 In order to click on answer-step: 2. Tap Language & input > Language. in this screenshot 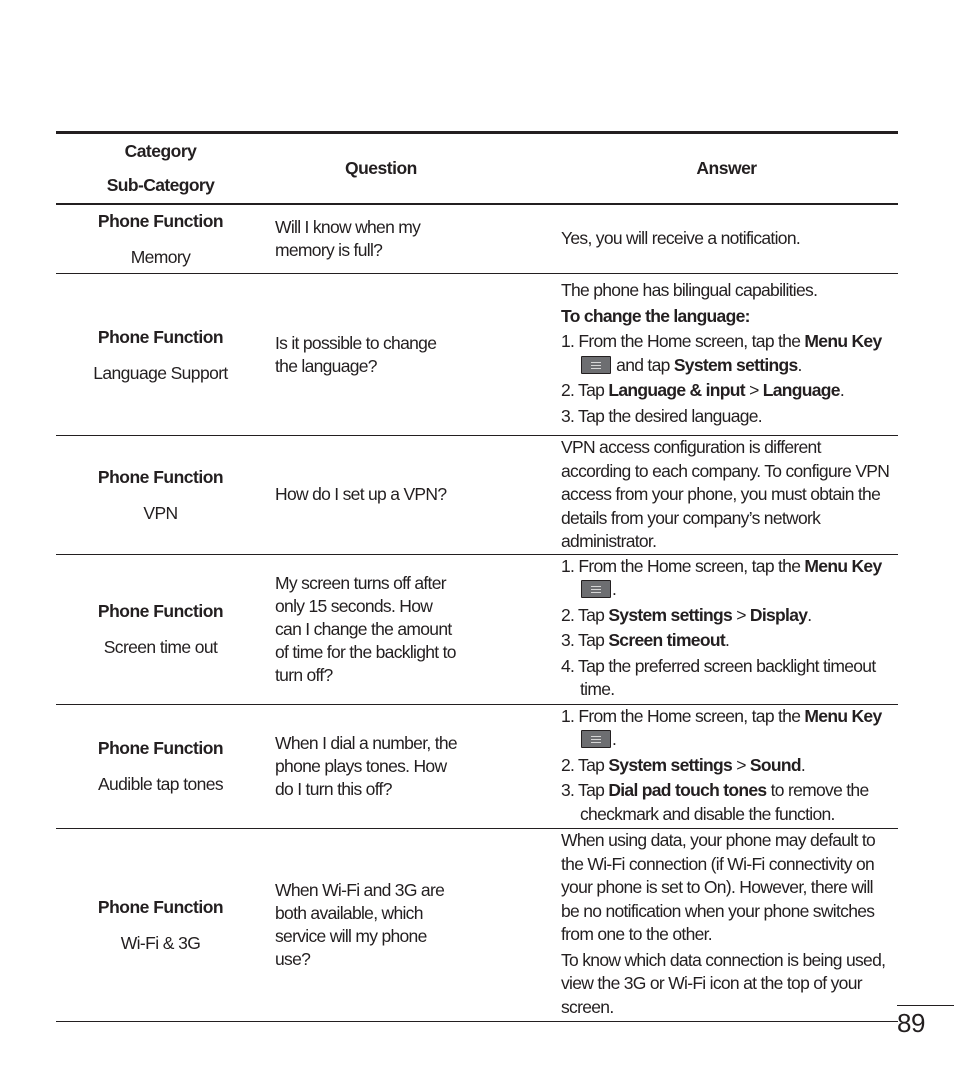, I will do `click(703, 390)`.